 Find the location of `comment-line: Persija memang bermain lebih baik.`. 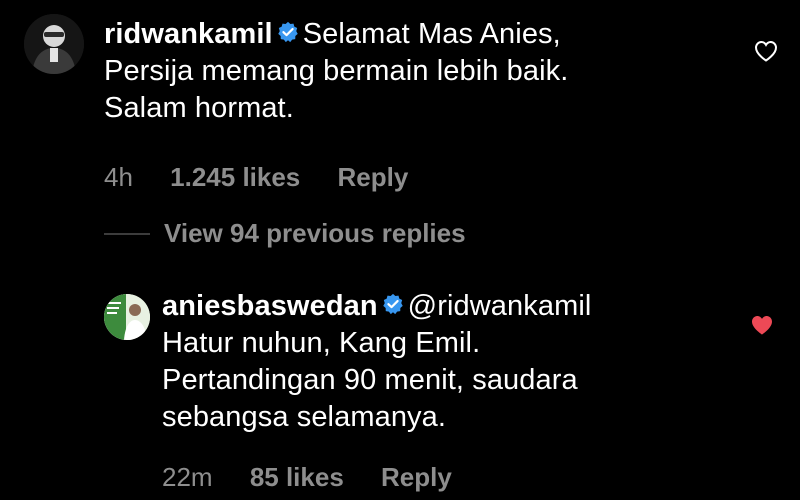

comment-line: Persija memang bermain lebih baik. is located at coordinates (336, 71).